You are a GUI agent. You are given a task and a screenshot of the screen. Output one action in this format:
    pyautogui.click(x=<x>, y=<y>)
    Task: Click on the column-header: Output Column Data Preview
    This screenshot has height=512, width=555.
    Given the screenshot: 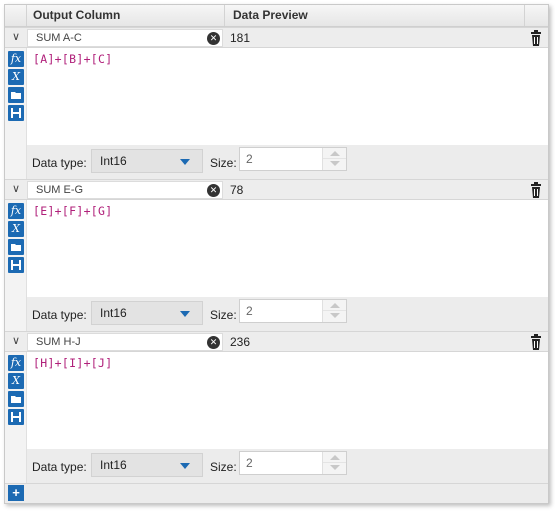 What is the action you would take?
    pyautogui.click(x=276, y=16)
    